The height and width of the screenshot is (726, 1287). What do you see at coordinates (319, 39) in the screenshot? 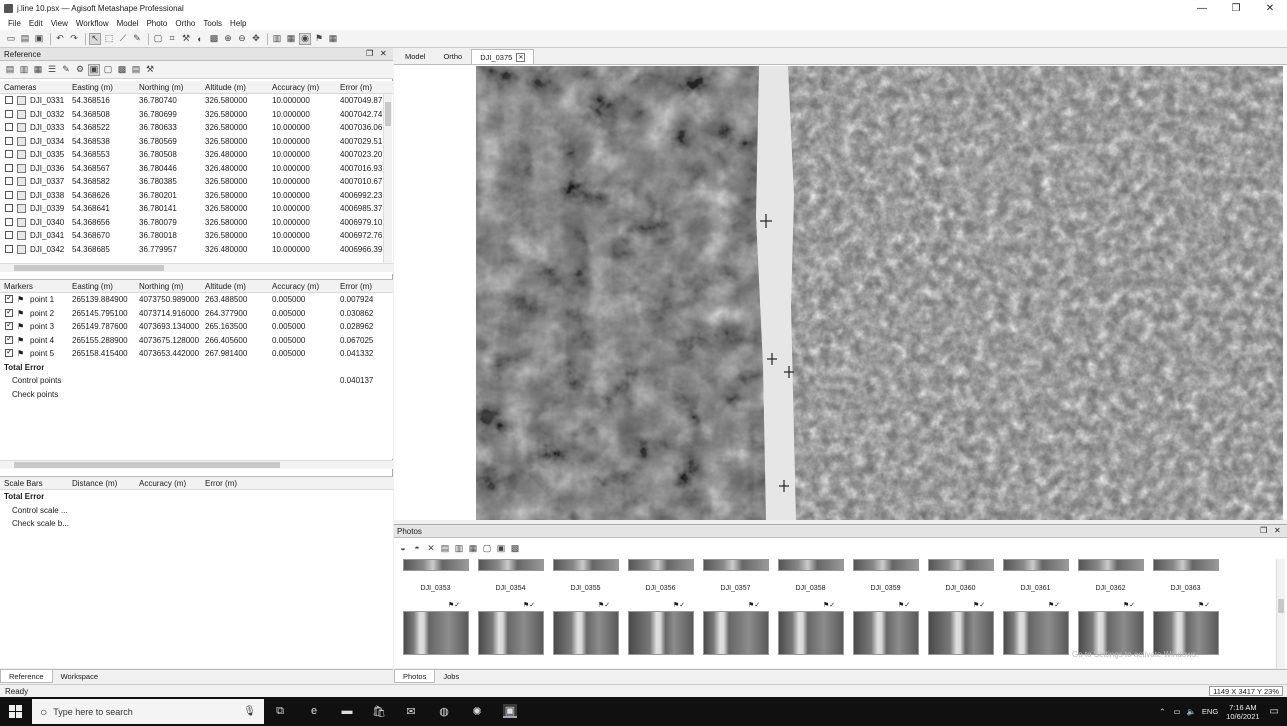
I see `markers-icon: ⚑` at bounding box center [319, 39].